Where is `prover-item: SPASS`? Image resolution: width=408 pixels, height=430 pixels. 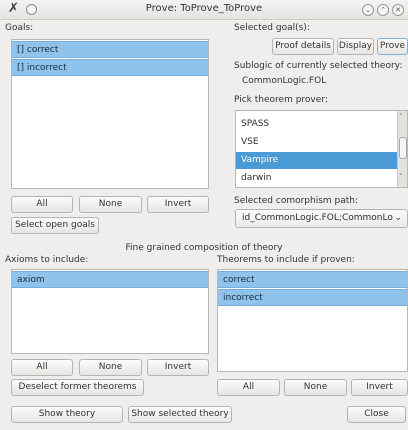
prover-item: SPASS is located at coordinates (321, 124).